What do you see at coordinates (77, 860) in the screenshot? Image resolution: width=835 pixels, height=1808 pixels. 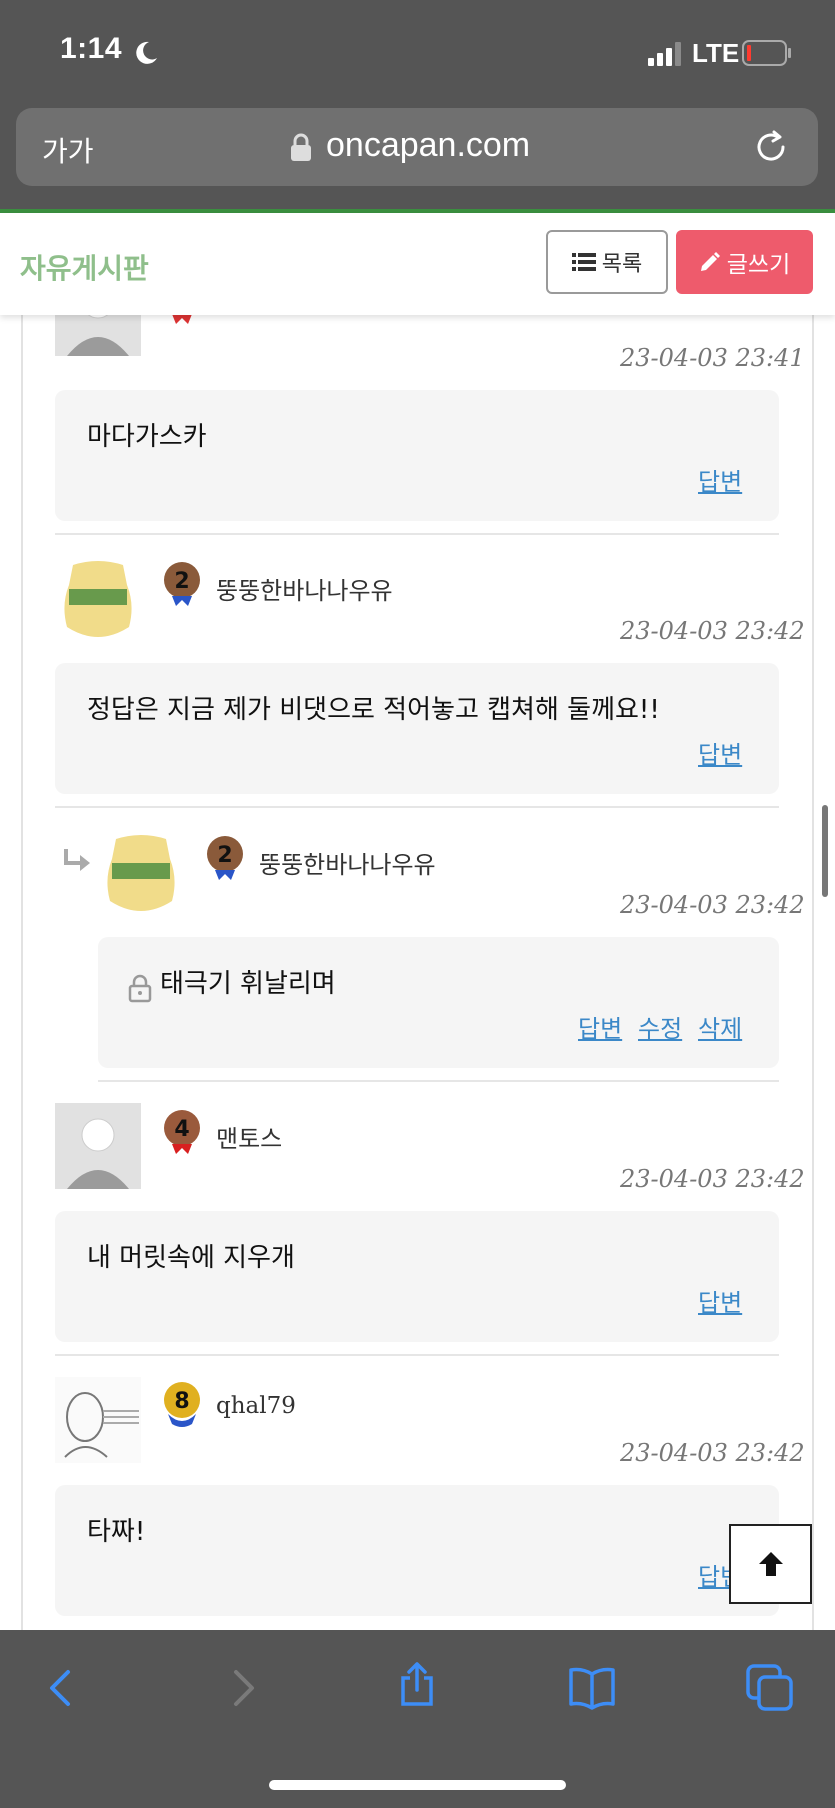 I see `reply-arrow-icon` at bounding box center [77, 860].